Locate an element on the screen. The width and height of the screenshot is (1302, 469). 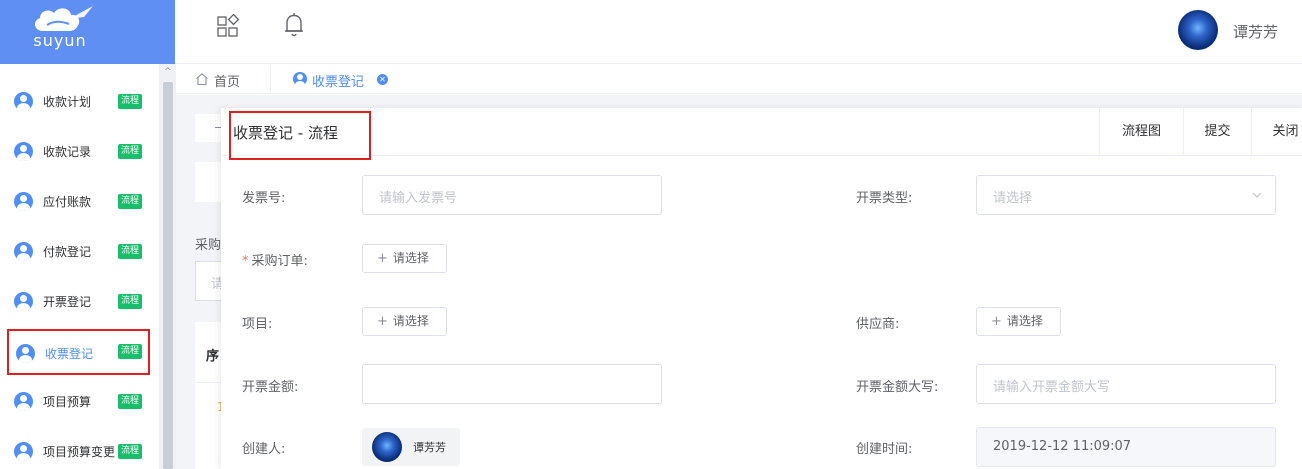
select-project-button: + 请选择 is located at coordinates (404, 321).